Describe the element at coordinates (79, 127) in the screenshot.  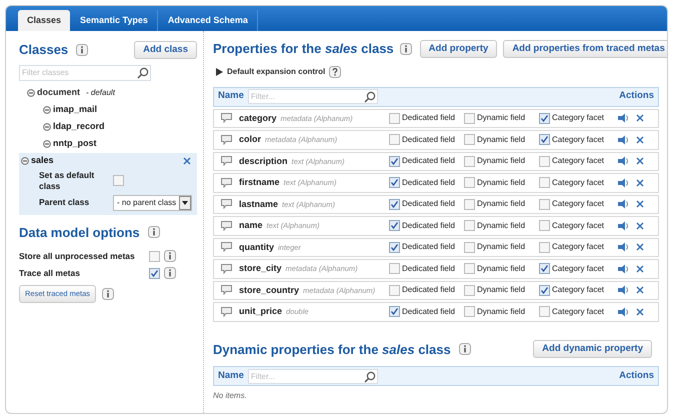
I see `tree-item: ldap_record` at that location.